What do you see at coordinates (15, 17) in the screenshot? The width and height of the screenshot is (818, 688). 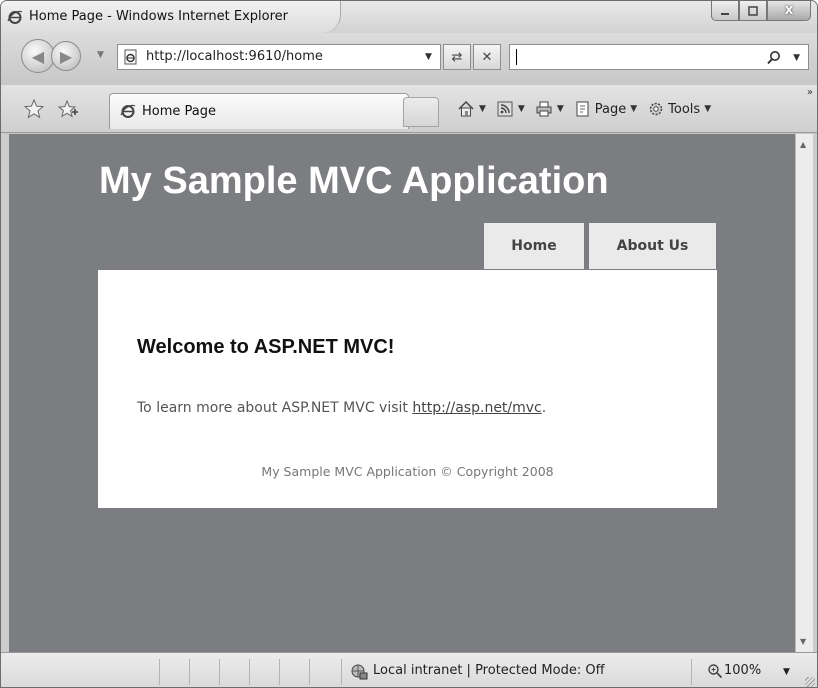 I see `ie-logo-icon` at bounding box center [15, 17].